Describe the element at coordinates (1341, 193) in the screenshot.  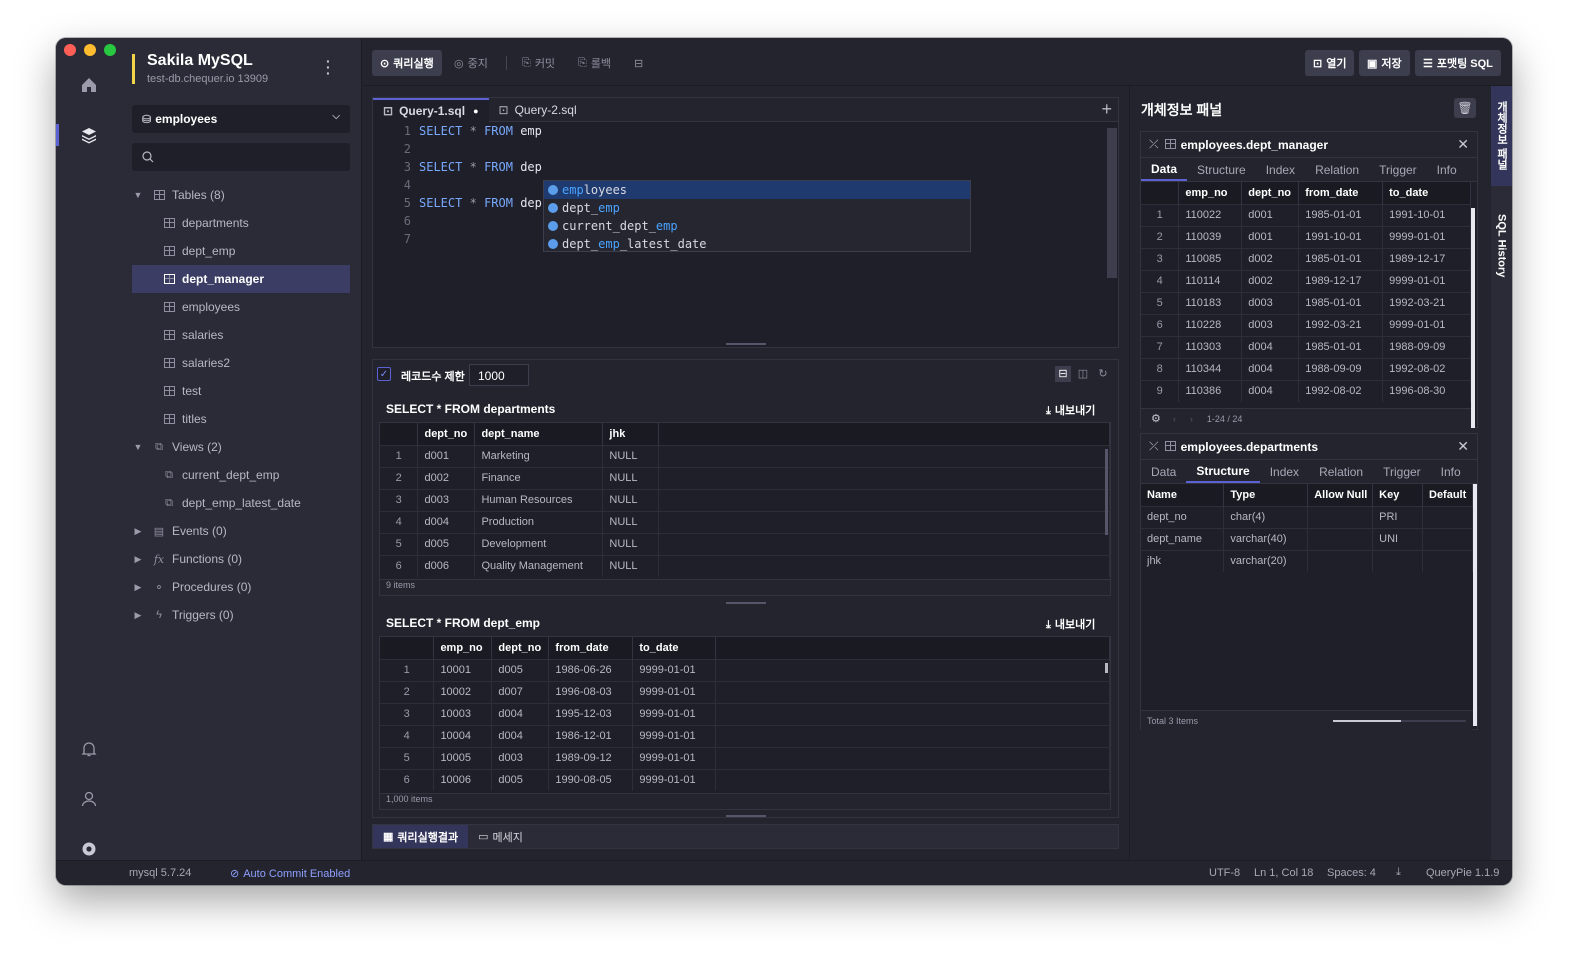
I see `column-header: from_date` at that location.